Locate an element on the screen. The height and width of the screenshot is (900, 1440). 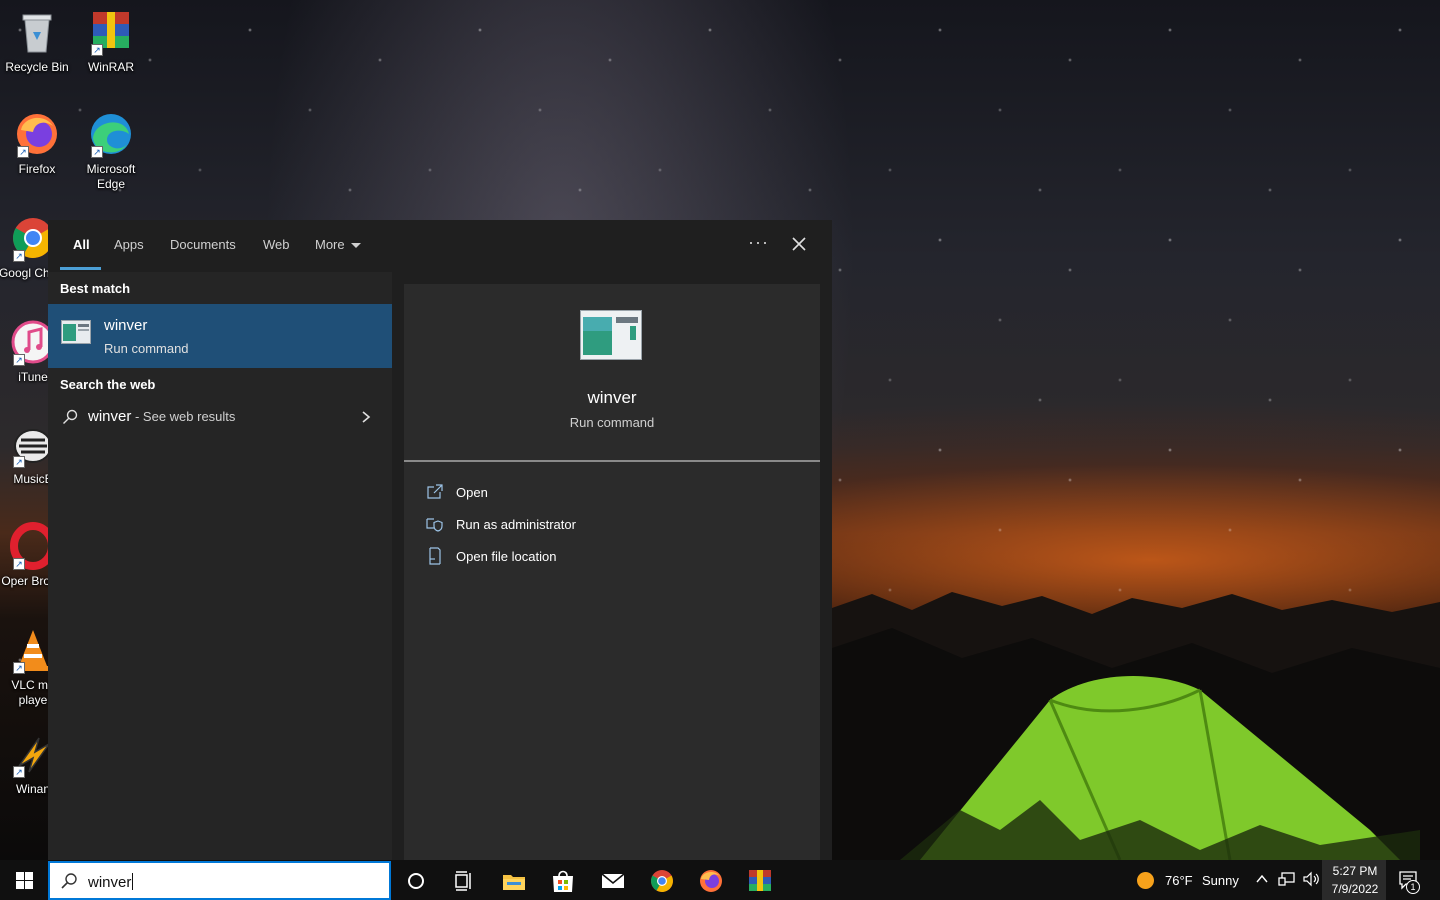
open-icon is located at coordinates (435, 491).